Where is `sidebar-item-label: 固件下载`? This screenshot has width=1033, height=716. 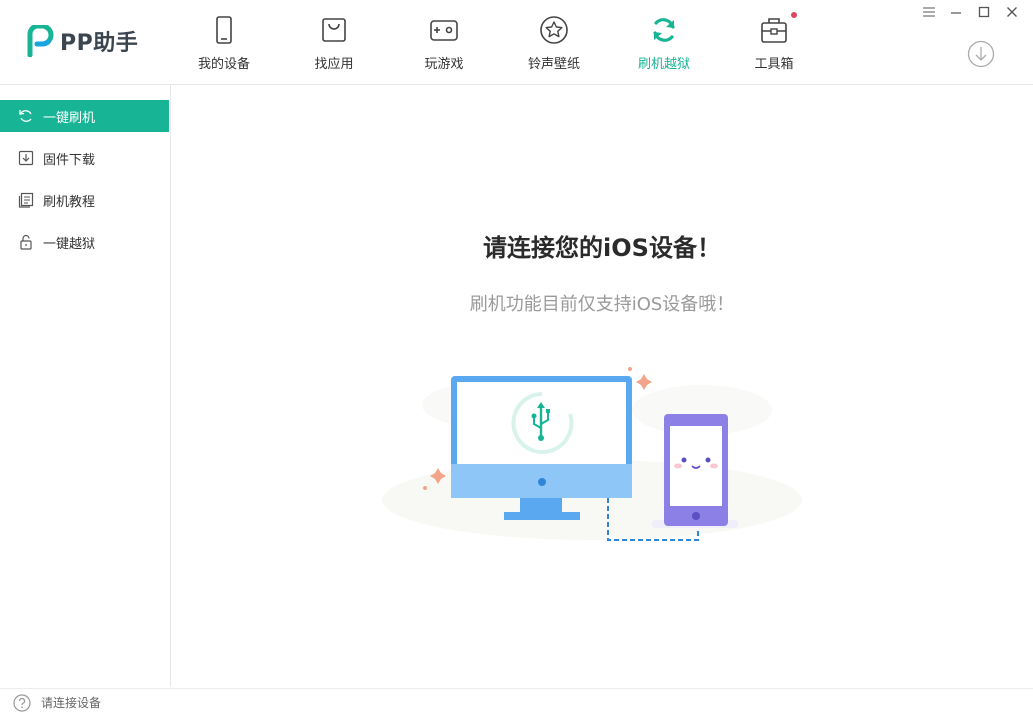 sidebar-item-label: 固件下载 is located at coordinates (69, 160).